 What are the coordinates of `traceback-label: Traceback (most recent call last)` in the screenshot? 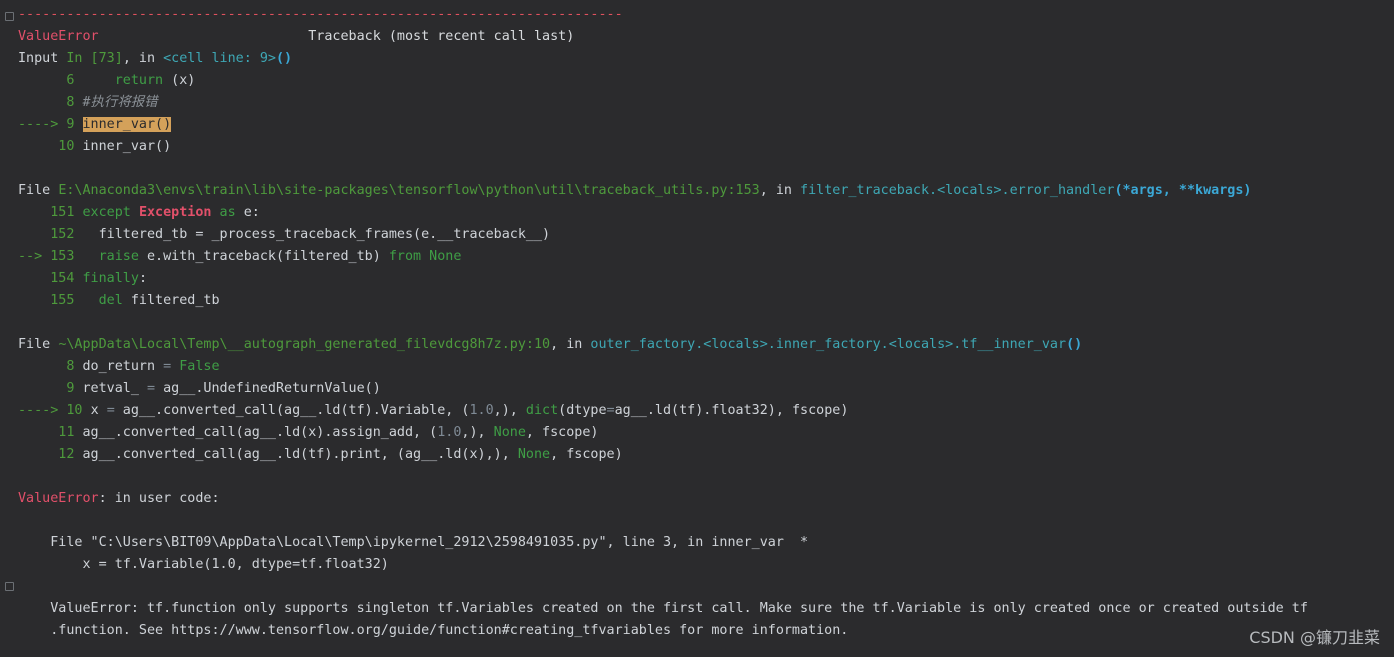 It's located at (441, 36).